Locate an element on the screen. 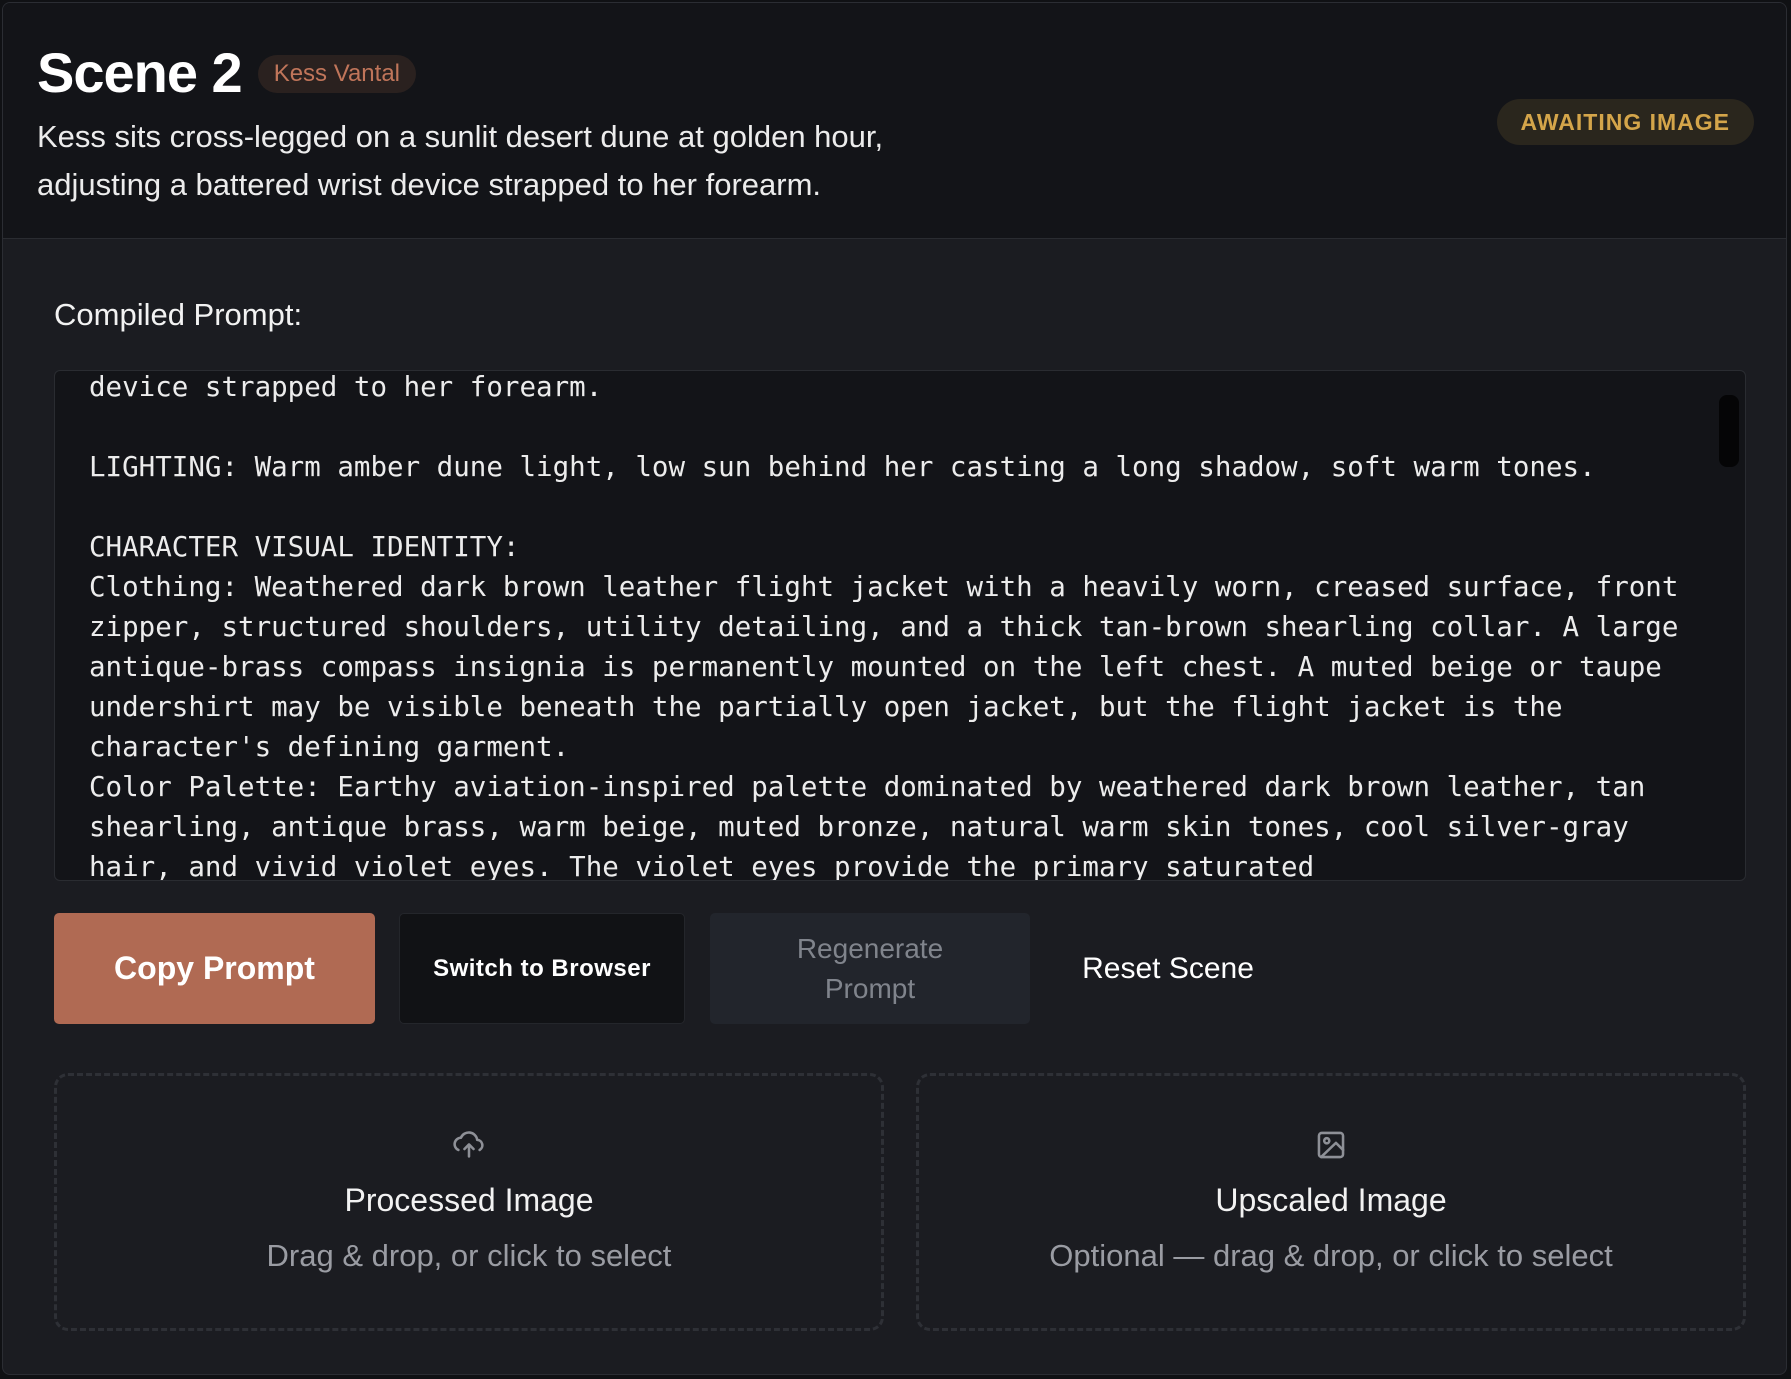 This screenshot has width=1791, height=1379. status-badge: AWAITING IMAGE is located at coordinates (1625, 122).